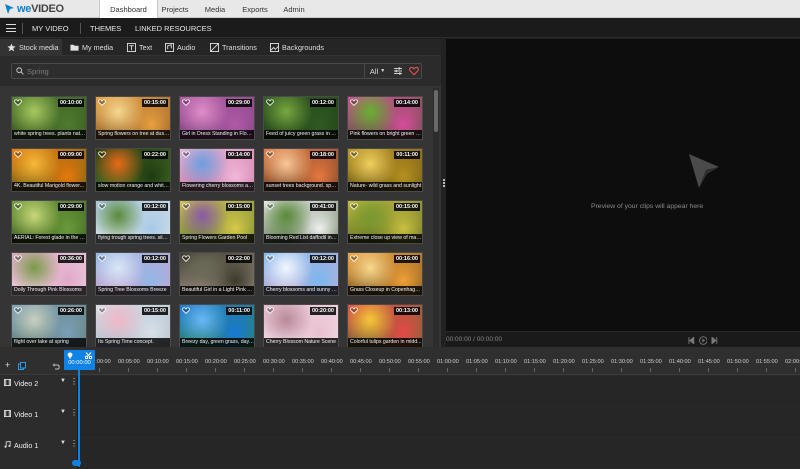 This screenshot has height=469, width=800. I want to click on topnav-dashboard: Dashboard, so click(128, 9).